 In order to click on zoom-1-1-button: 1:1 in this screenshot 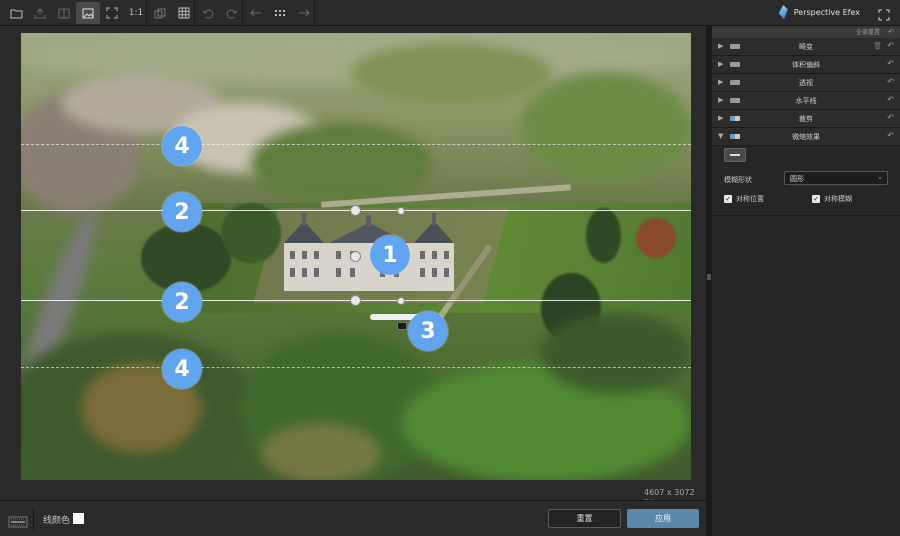, I will do `click(136, 13)`.